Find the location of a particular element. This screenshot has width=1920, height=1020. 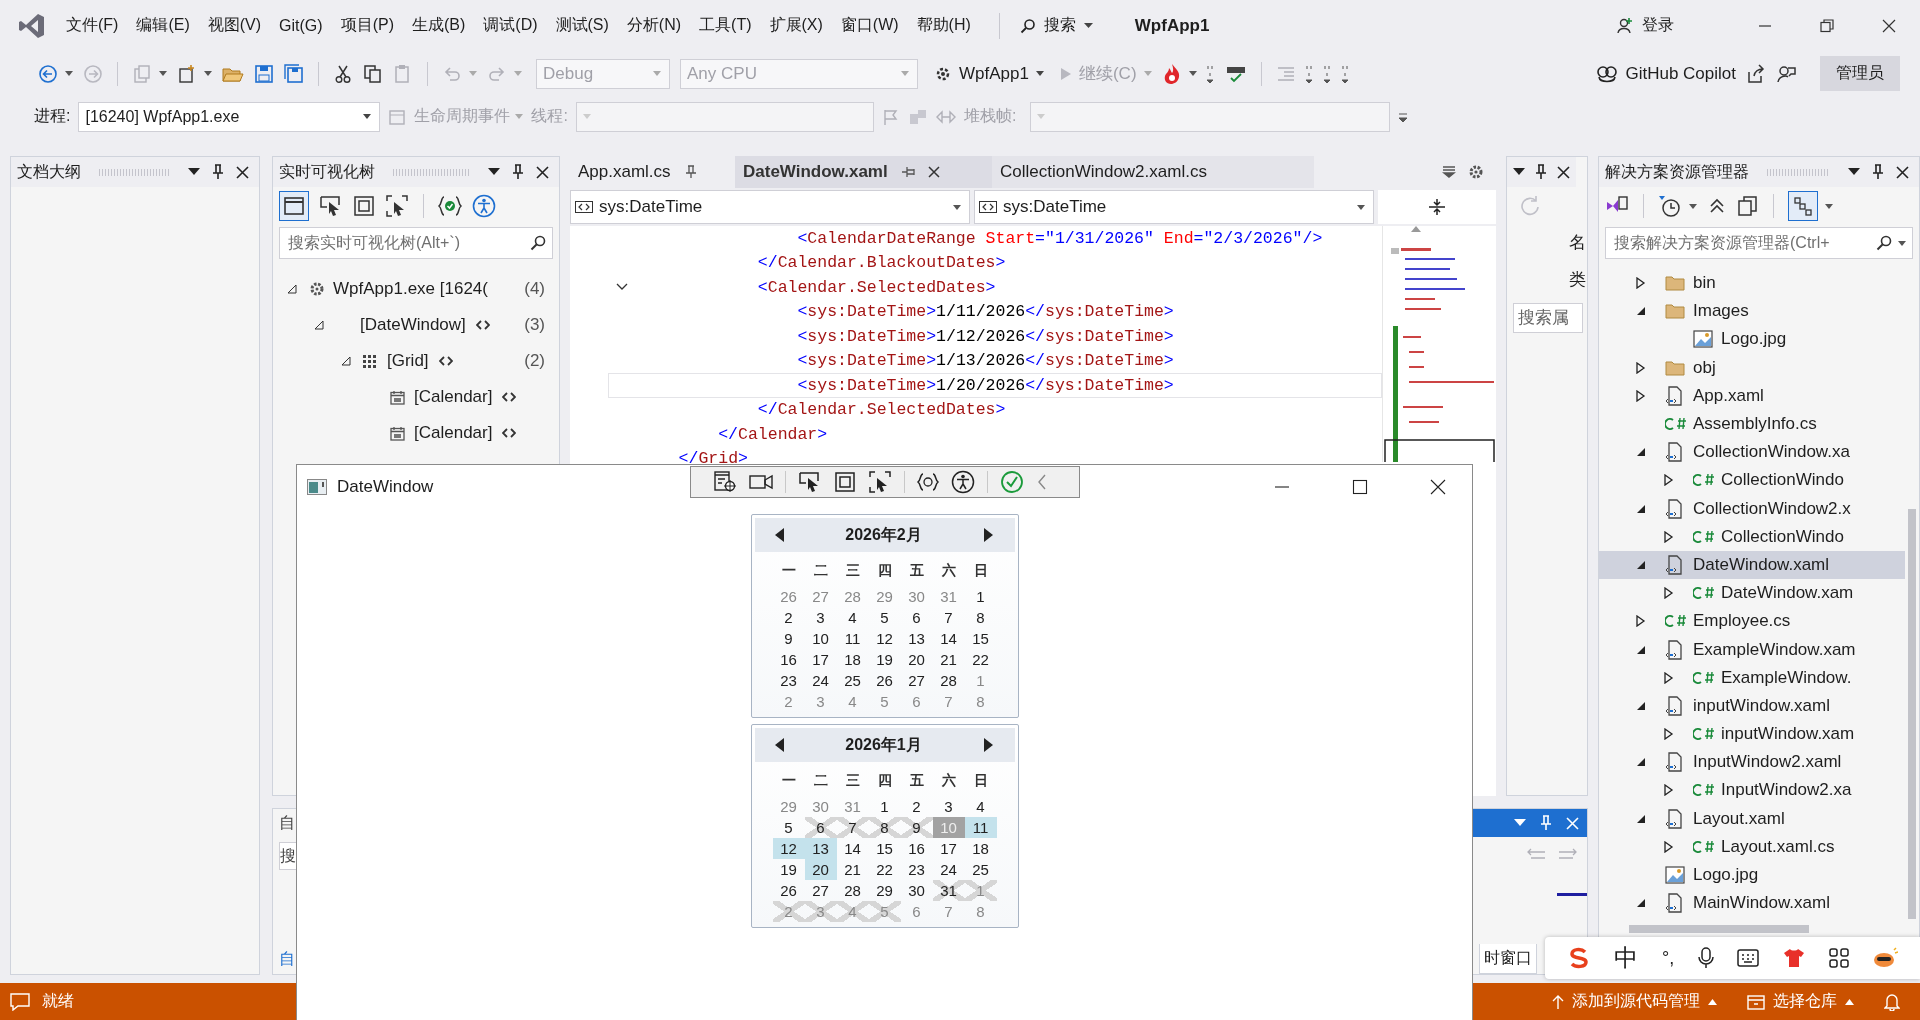

check-icon is located at coordinates (1012, 482).